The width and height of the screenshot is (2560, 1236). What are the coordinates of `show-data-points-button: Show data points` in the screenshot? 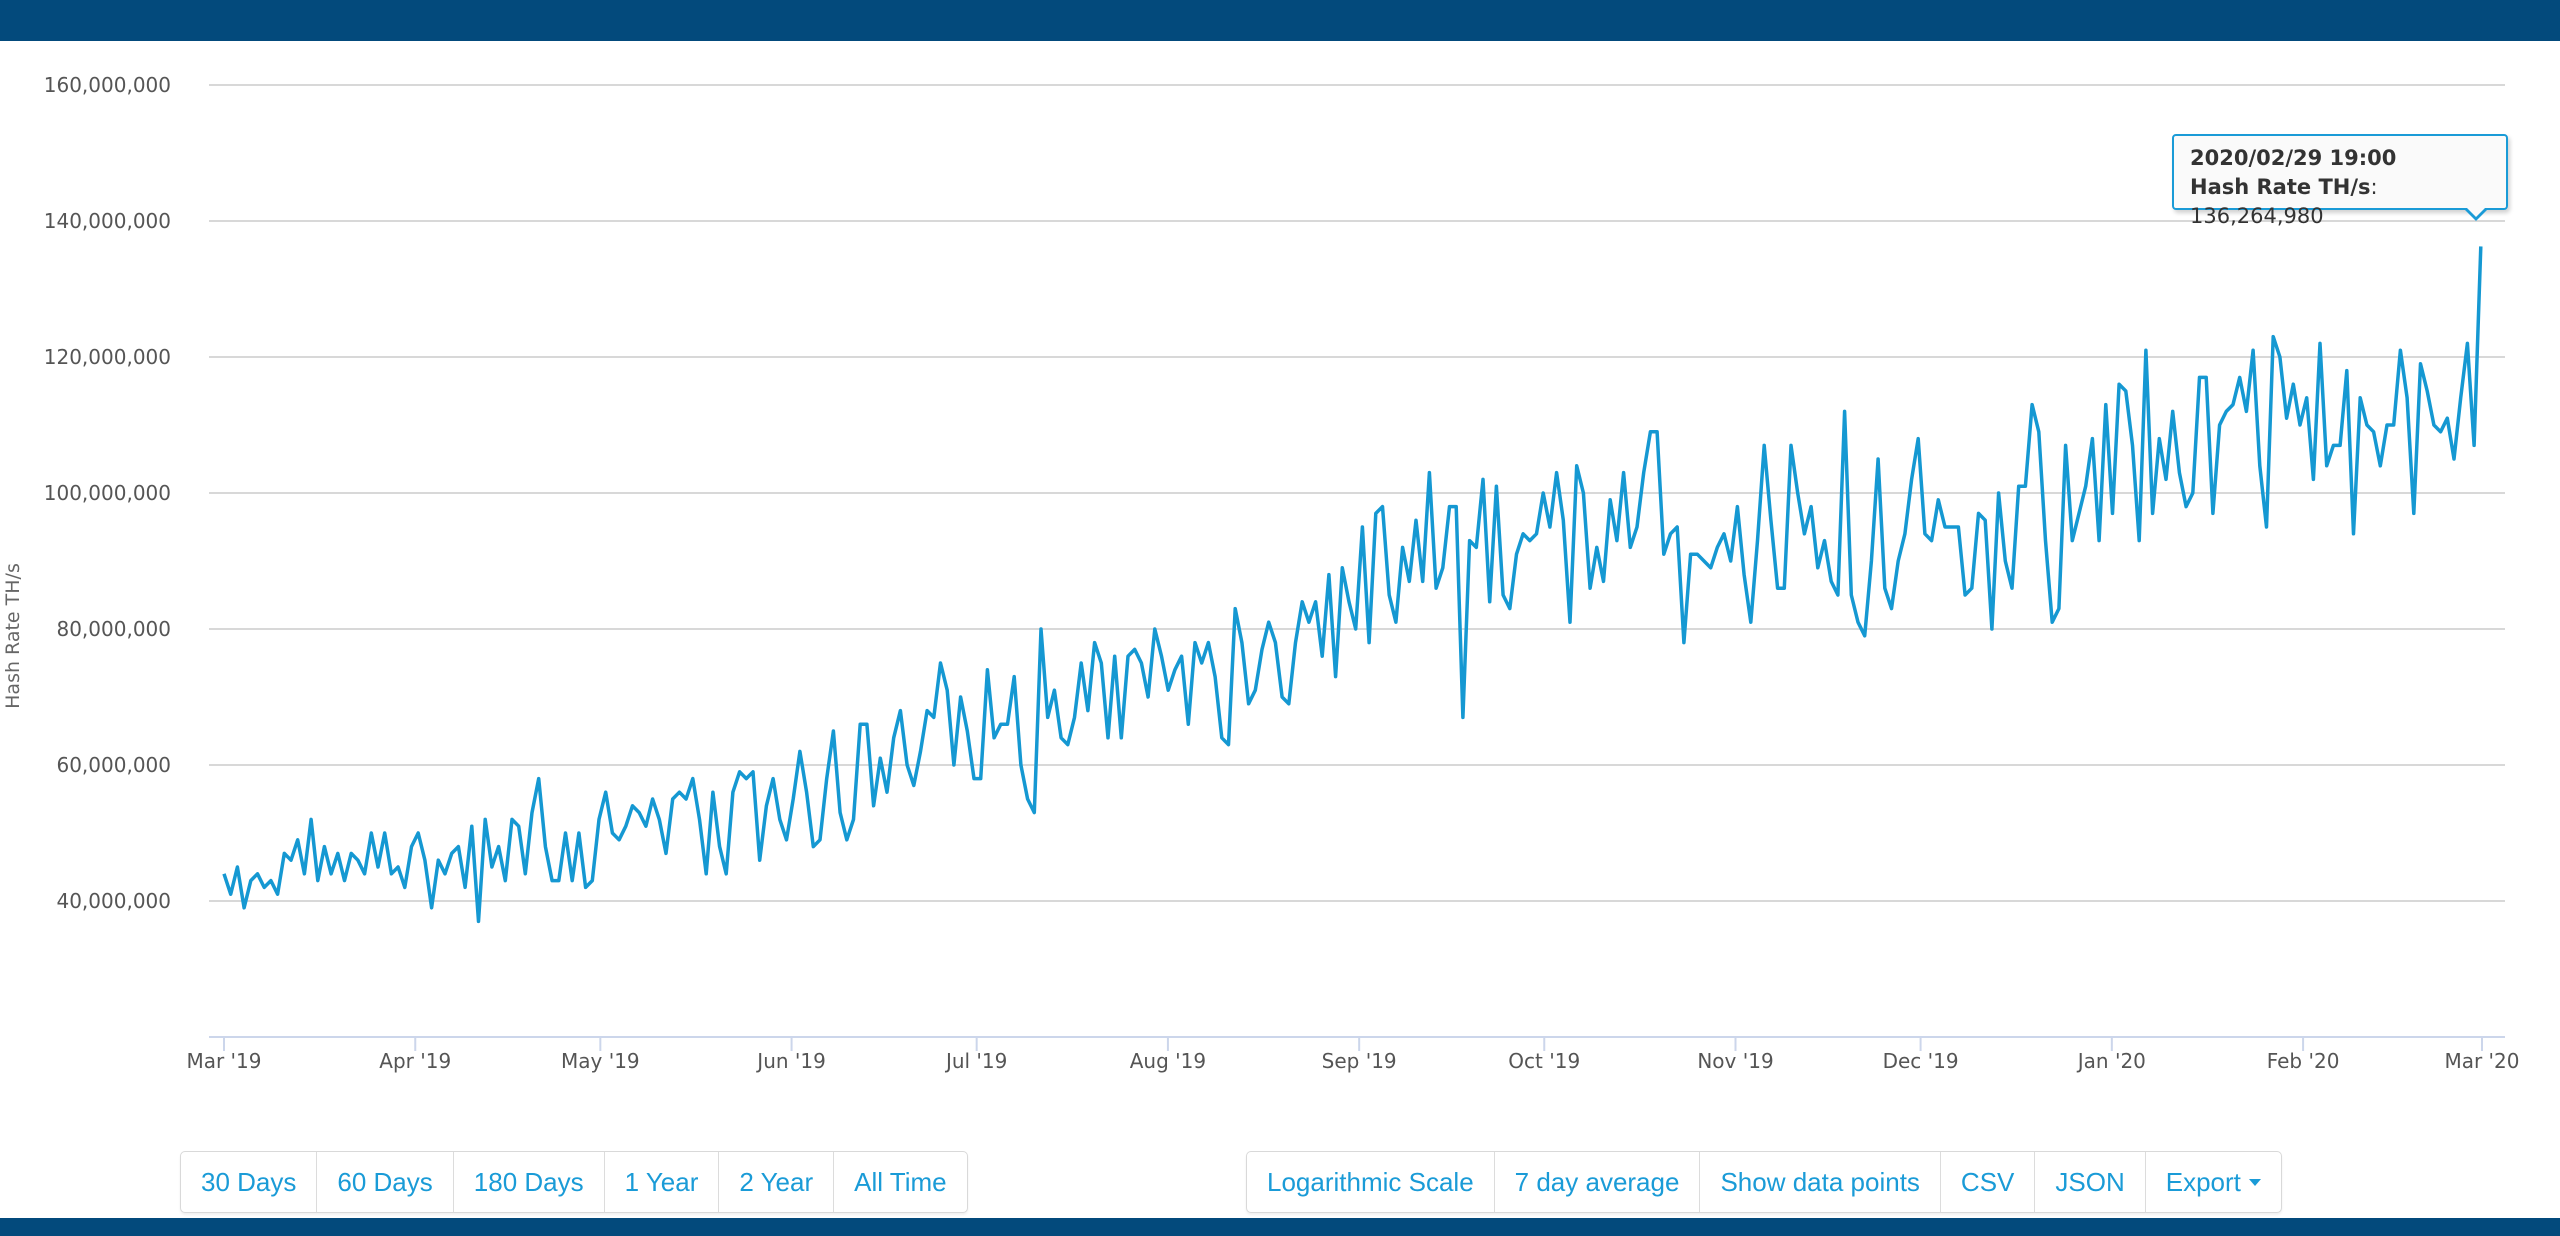 It's located at (1820, 1182).